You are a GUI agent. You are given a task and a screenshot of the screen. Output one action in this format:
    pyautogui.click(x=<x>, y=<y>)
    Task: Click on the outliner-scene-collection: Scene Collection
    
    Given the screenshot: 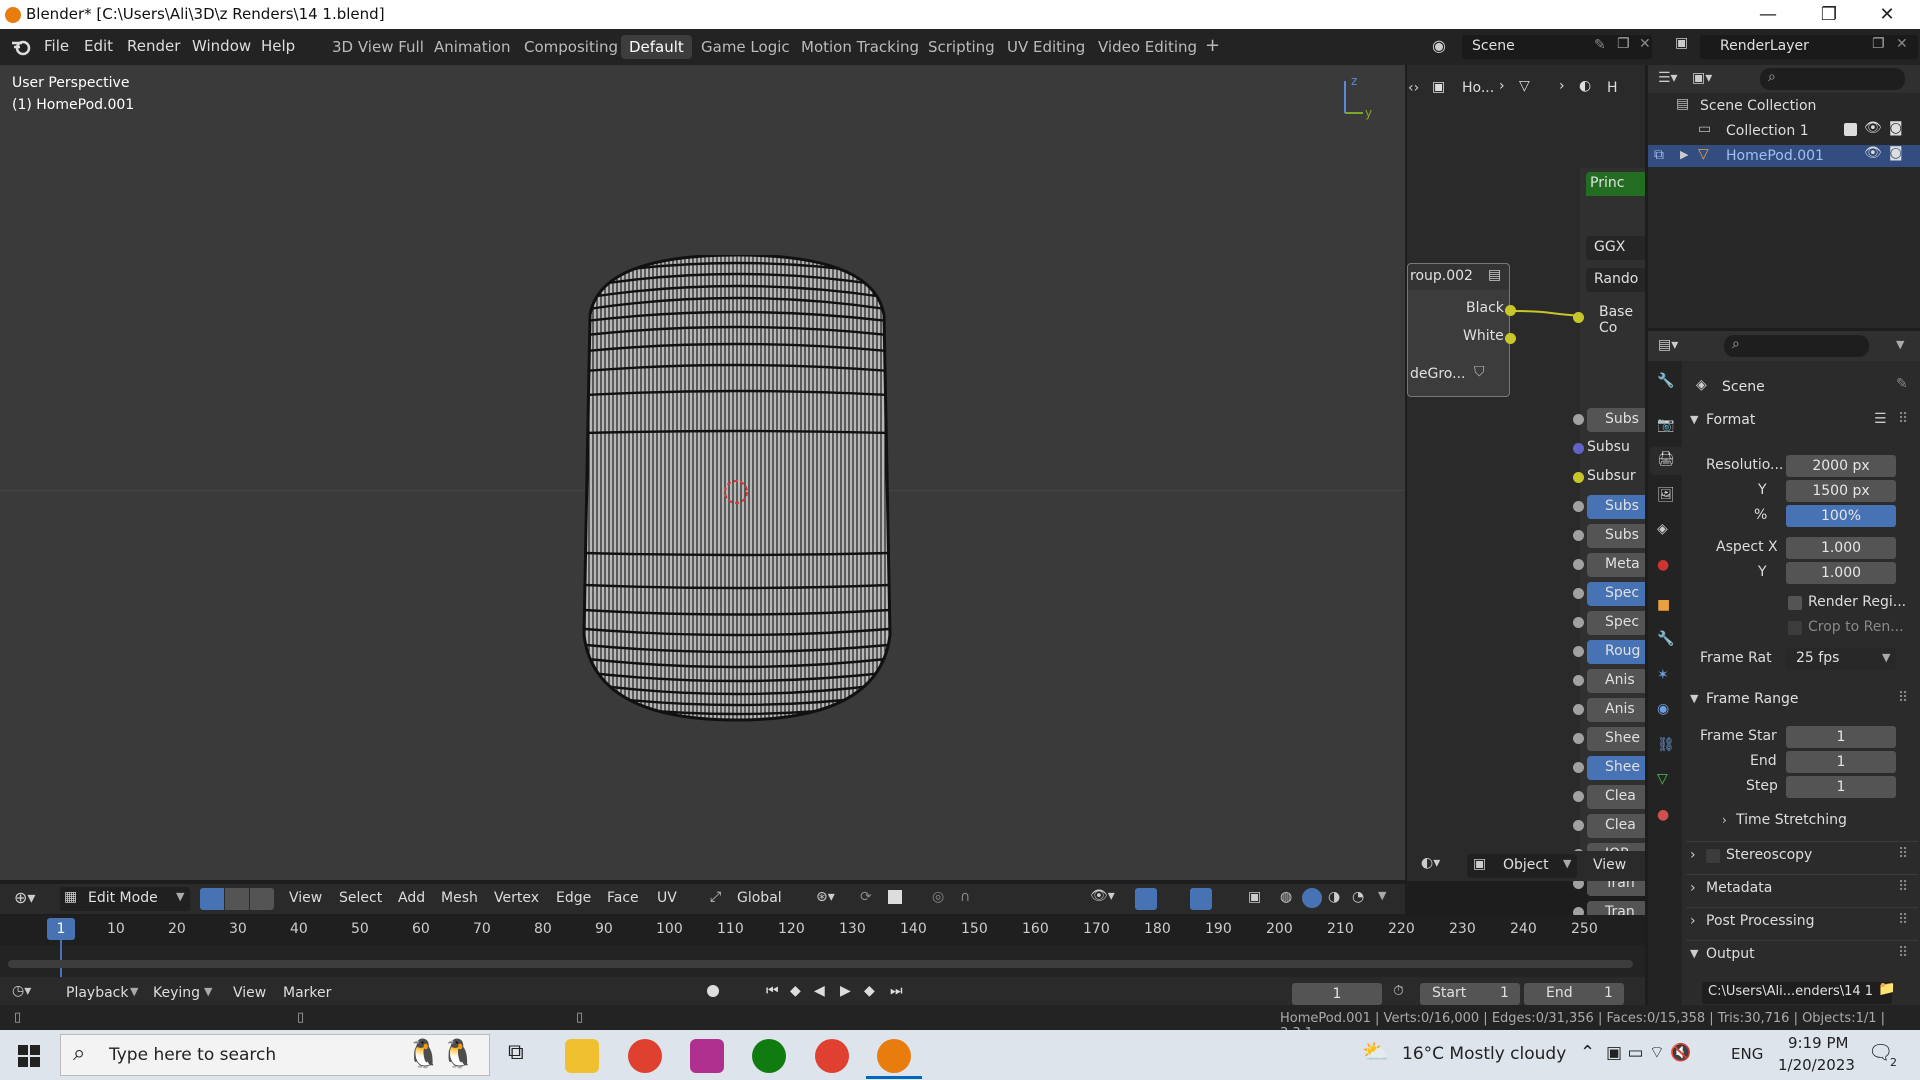 What is the action you would take?
    pyautogui.click(x=1758, y=106)
    